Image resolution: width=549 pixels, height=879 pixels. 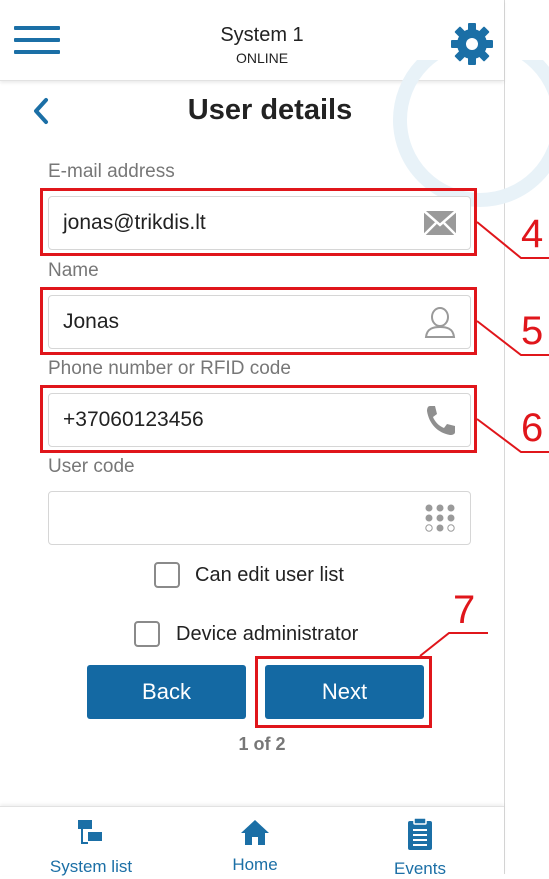 I want to click on keypad-icon, so click(x=440, y=518).